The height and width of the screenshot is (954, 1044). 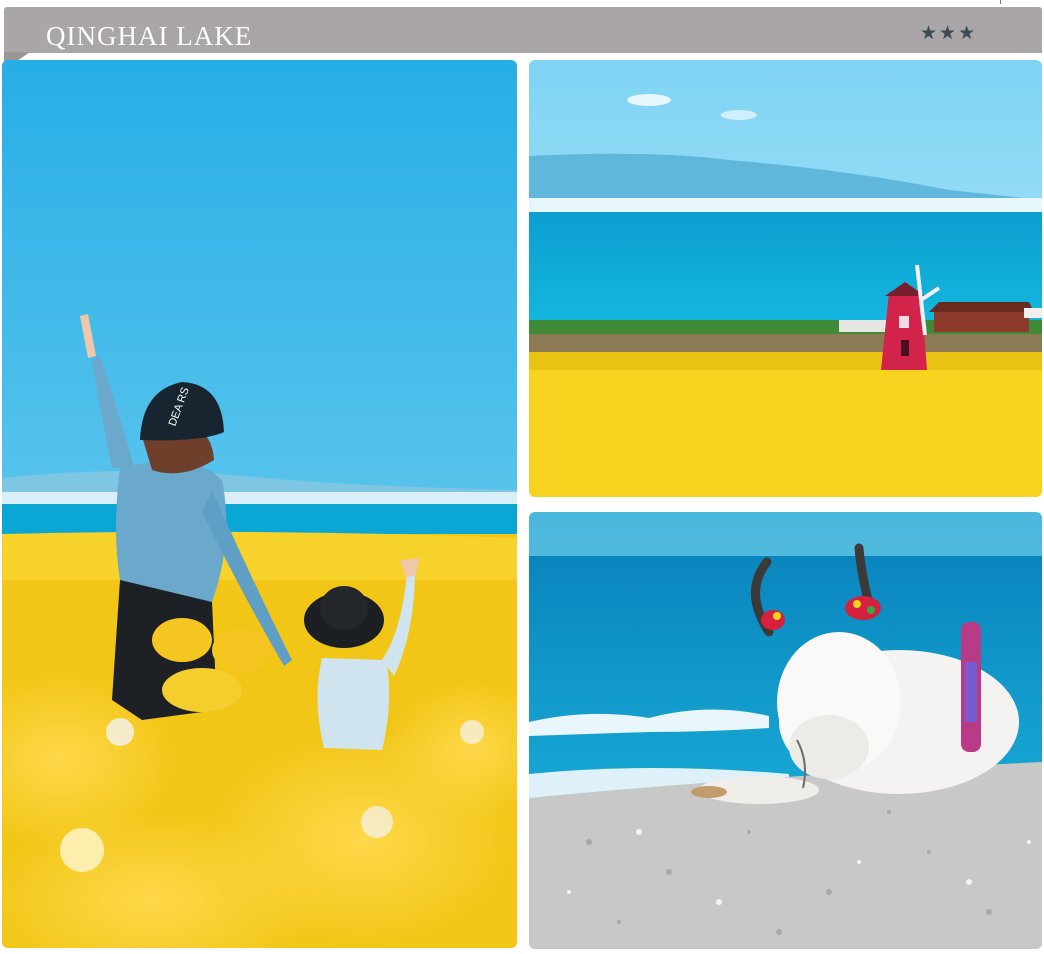 I want to click on title-banner: QINGHAI LAKE ★★★, so click(x=523, y=30).